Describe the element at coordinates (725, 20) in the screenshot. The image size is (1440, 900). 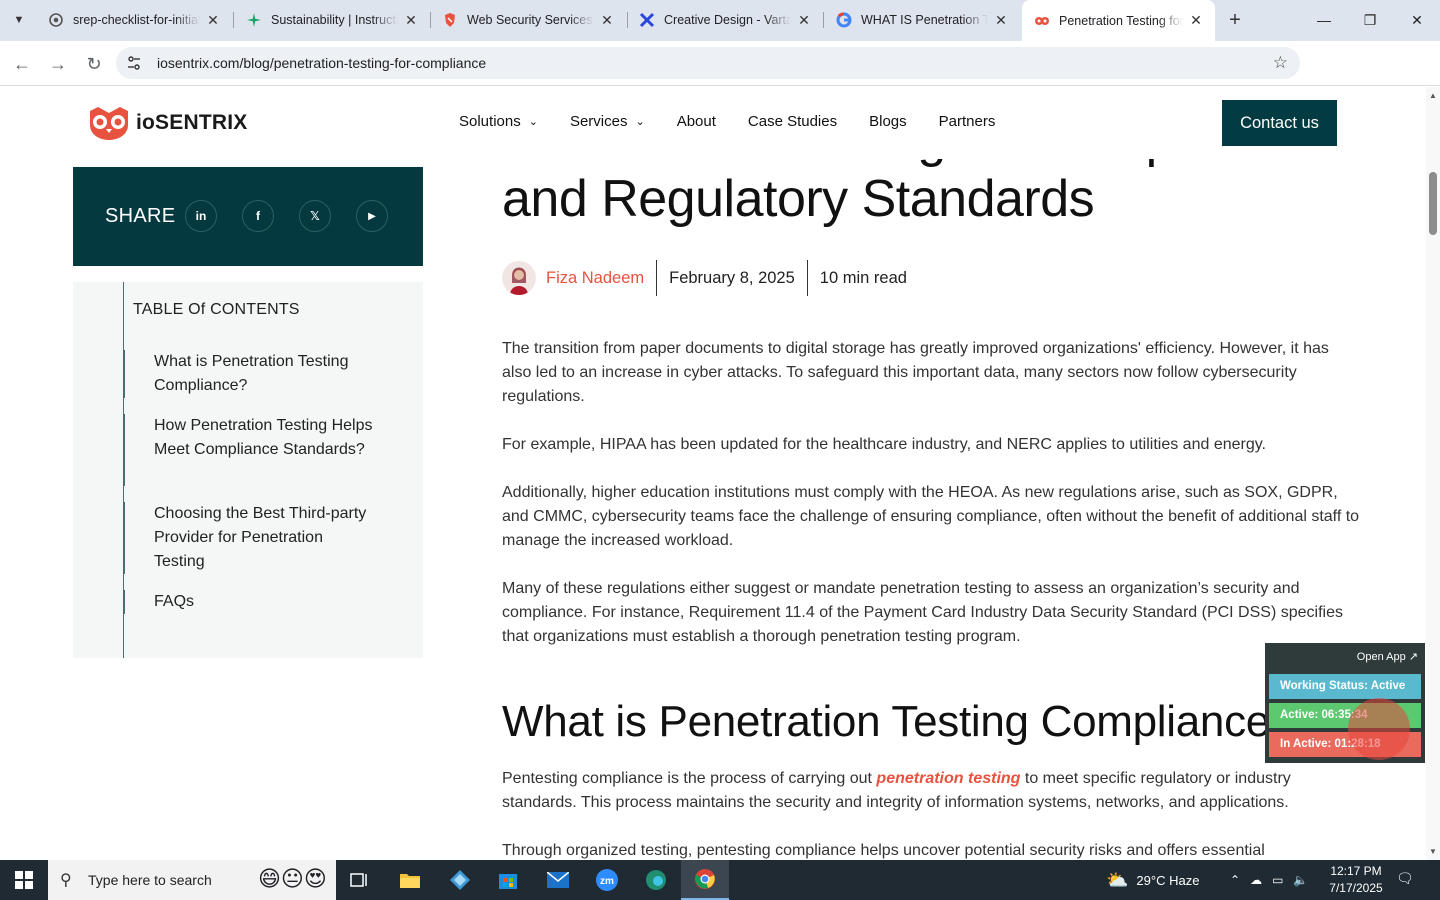
I see `browser-tab: Creative Design - Vartan ✕` at that location.